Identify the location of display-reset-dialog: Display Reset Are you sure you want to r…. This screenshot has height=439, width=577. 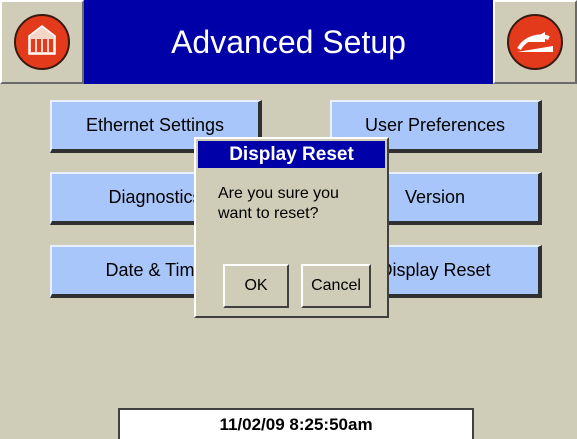
(291, 227).